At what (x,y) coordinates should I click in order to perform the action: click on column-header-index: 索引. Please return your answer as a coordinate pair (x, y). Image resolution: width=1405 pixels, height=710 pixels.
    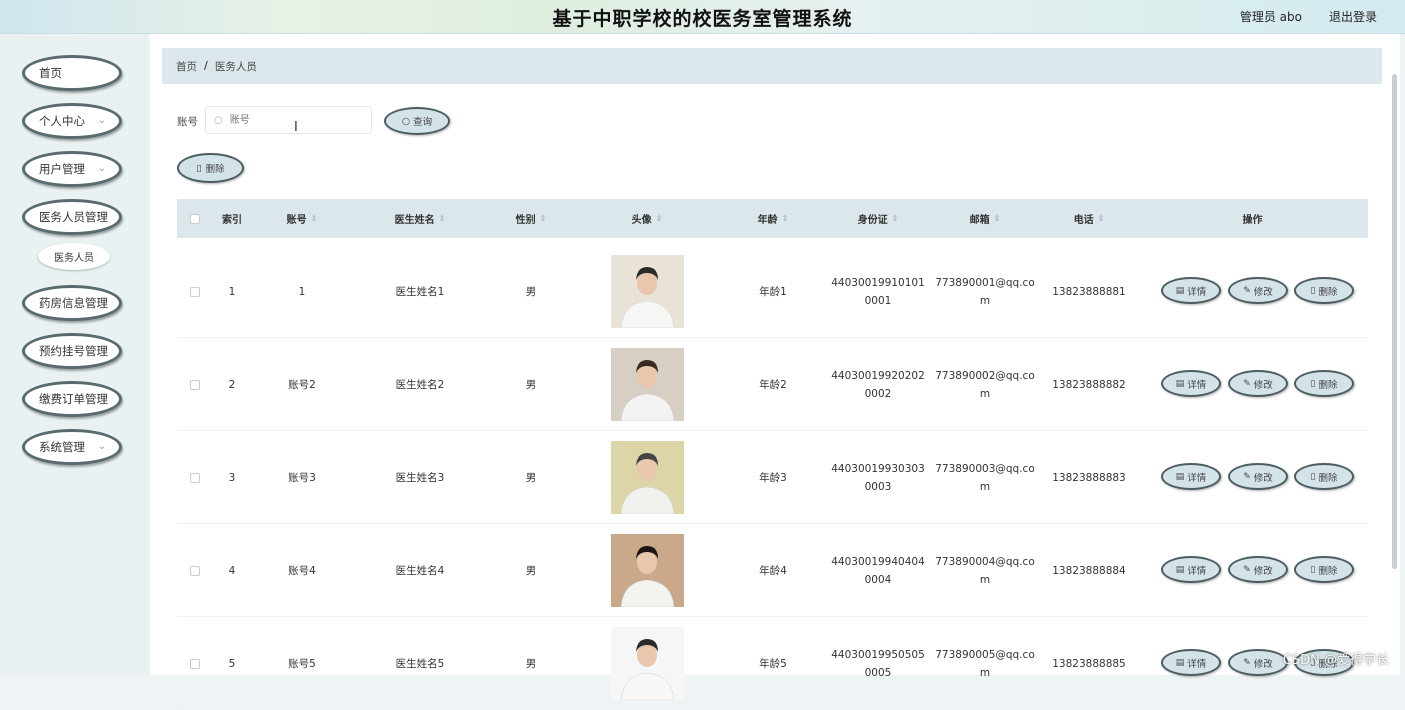
    Looking at the image, I should click on (232, 218).